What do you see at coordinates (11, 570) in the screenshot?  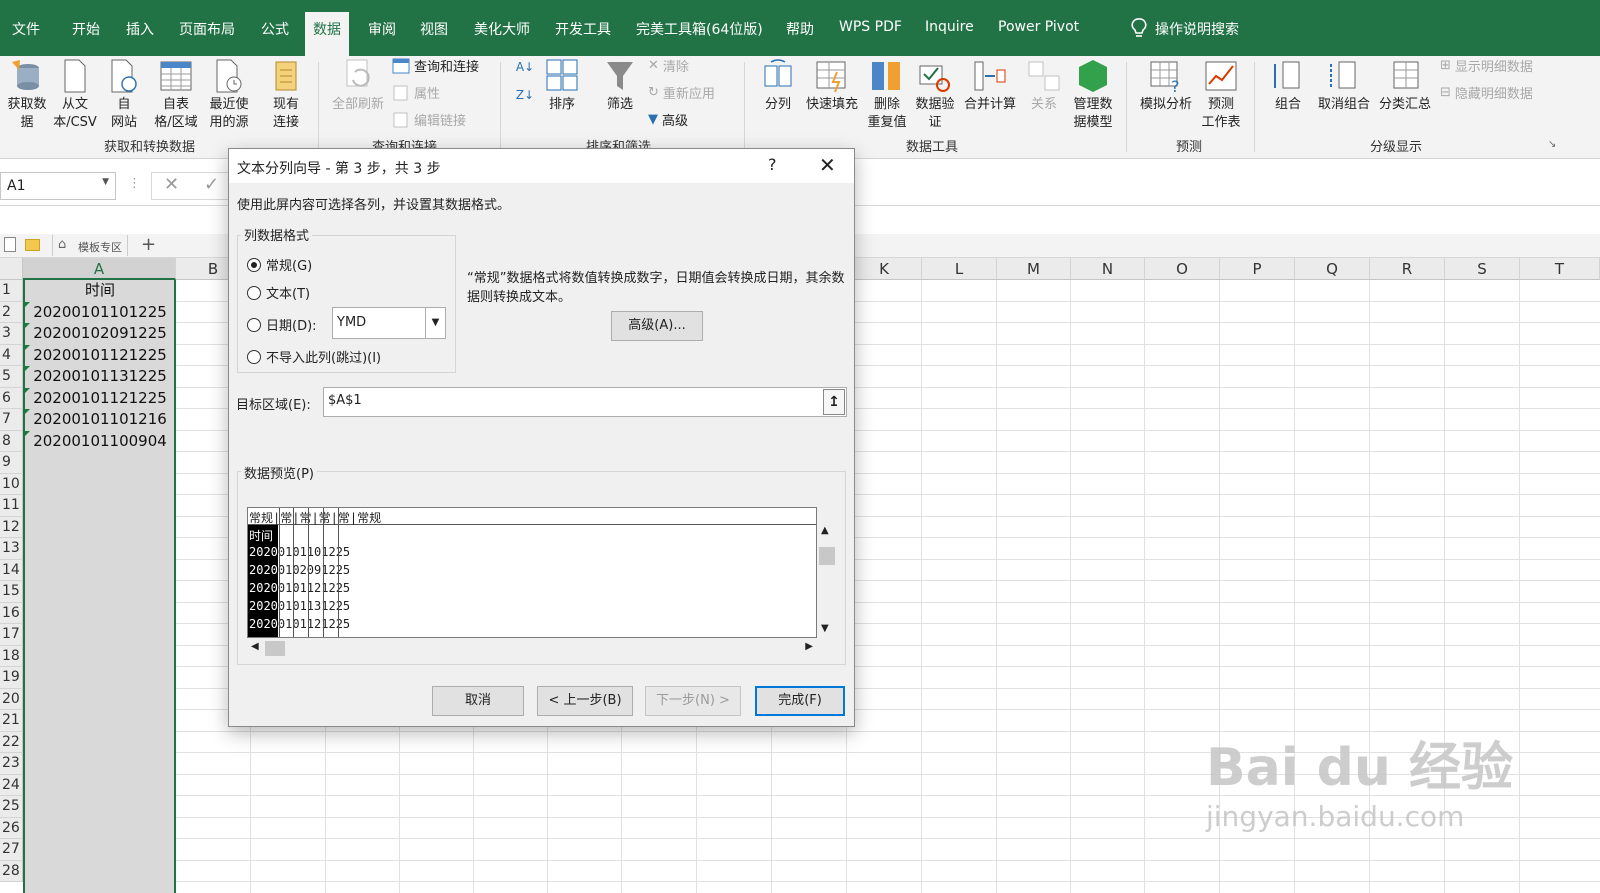 I see `row-header: 14` at bounding box center [11, 570].